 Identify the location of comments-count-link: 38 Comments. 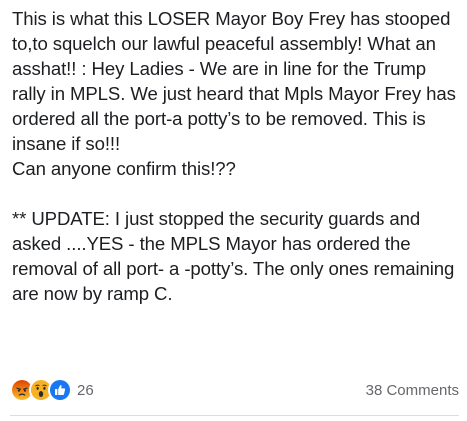
(412, 390).